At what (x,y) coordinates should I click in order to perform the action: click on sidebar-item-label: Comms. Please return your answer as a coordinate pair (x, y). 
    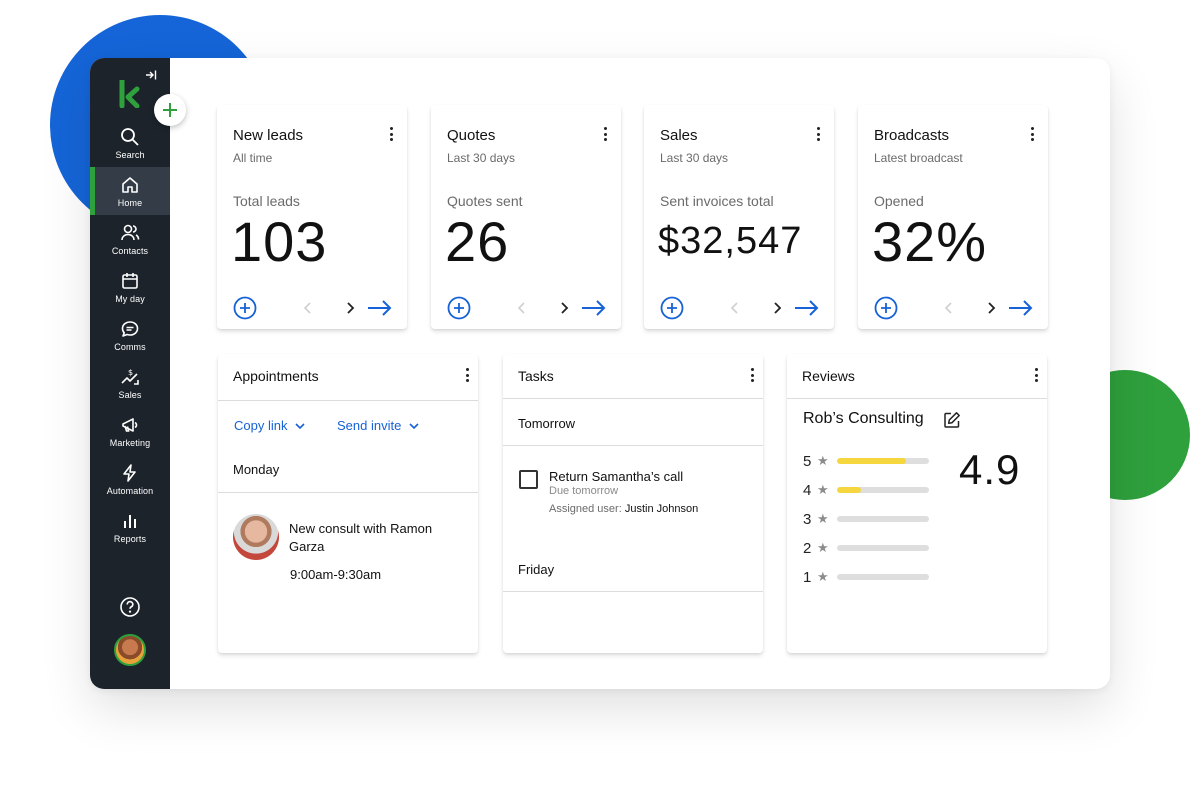
    Looking at the image, I should click on (130, 346).